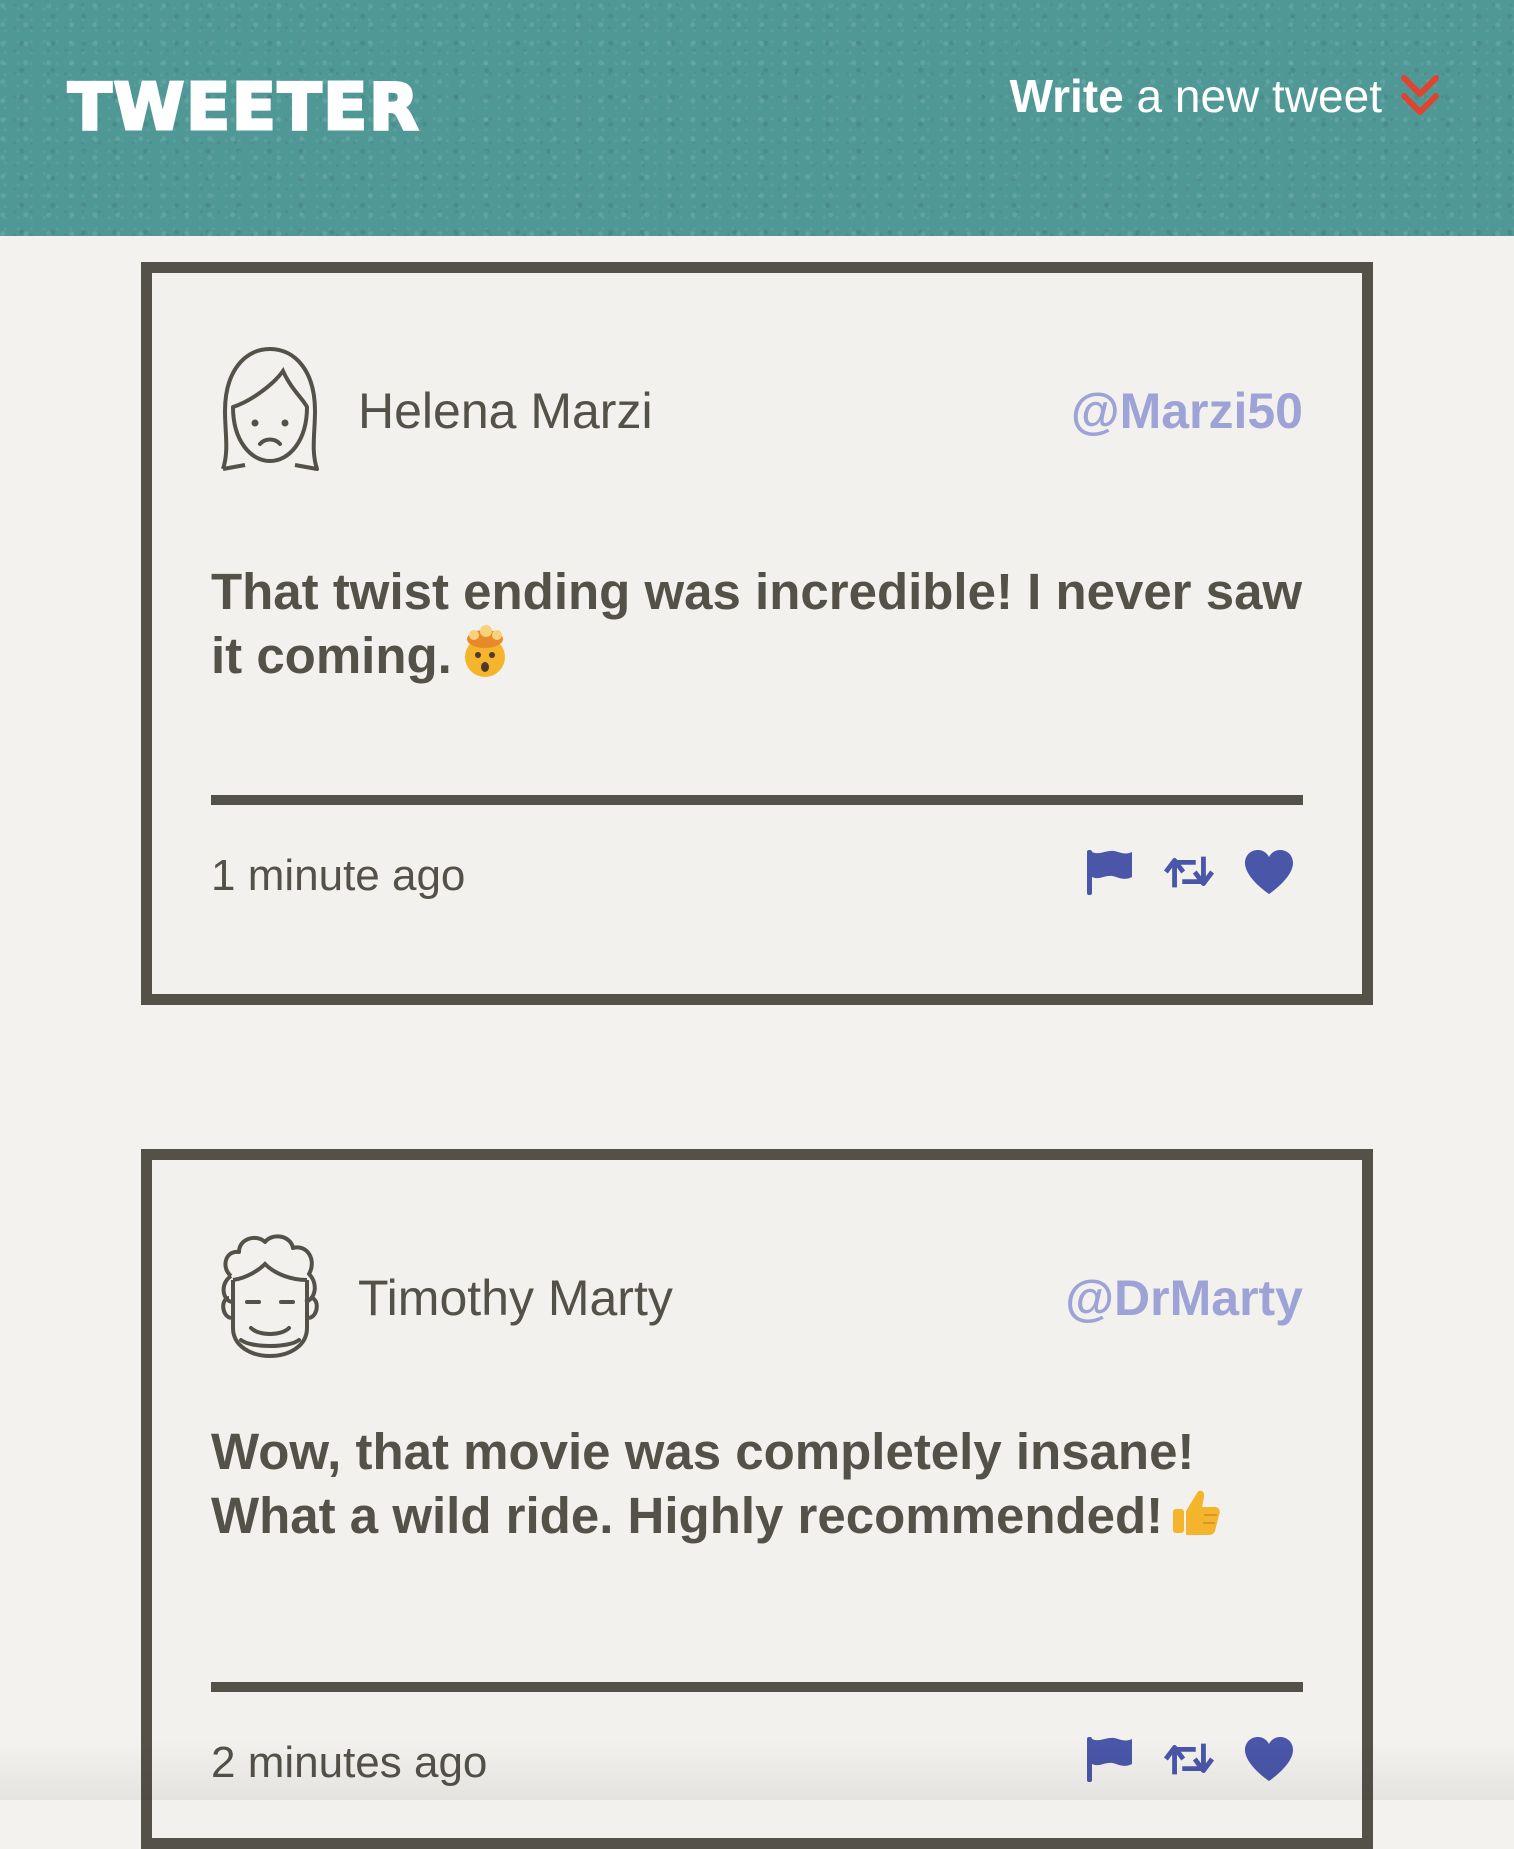 The image size is (1514, 1849). What do you see at coordinates (1066, 96) in the screenshot?
I see `compose-link-strong: Write` at bounding box center [1066, 96].